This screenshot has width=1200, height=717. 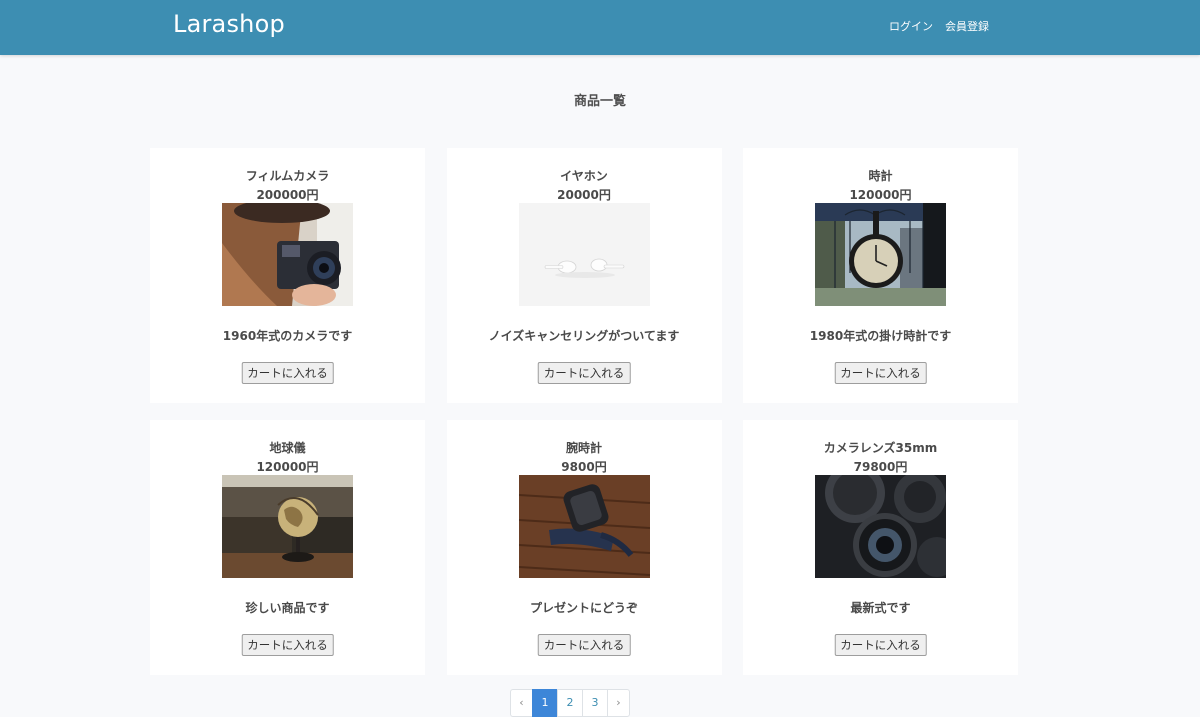 I want to click on product-name: 地球儀, so click(x=287, y=448).